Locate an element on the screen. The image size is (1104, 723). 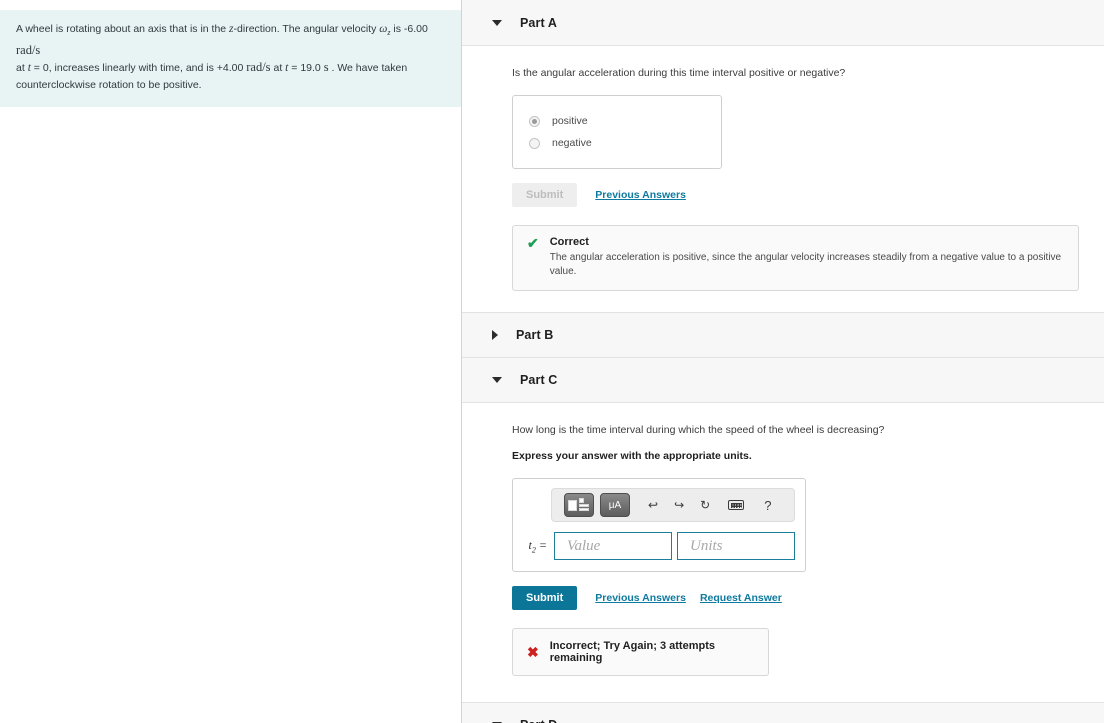
undo-icon-c: ↩ is located at coordinates (653, 505).